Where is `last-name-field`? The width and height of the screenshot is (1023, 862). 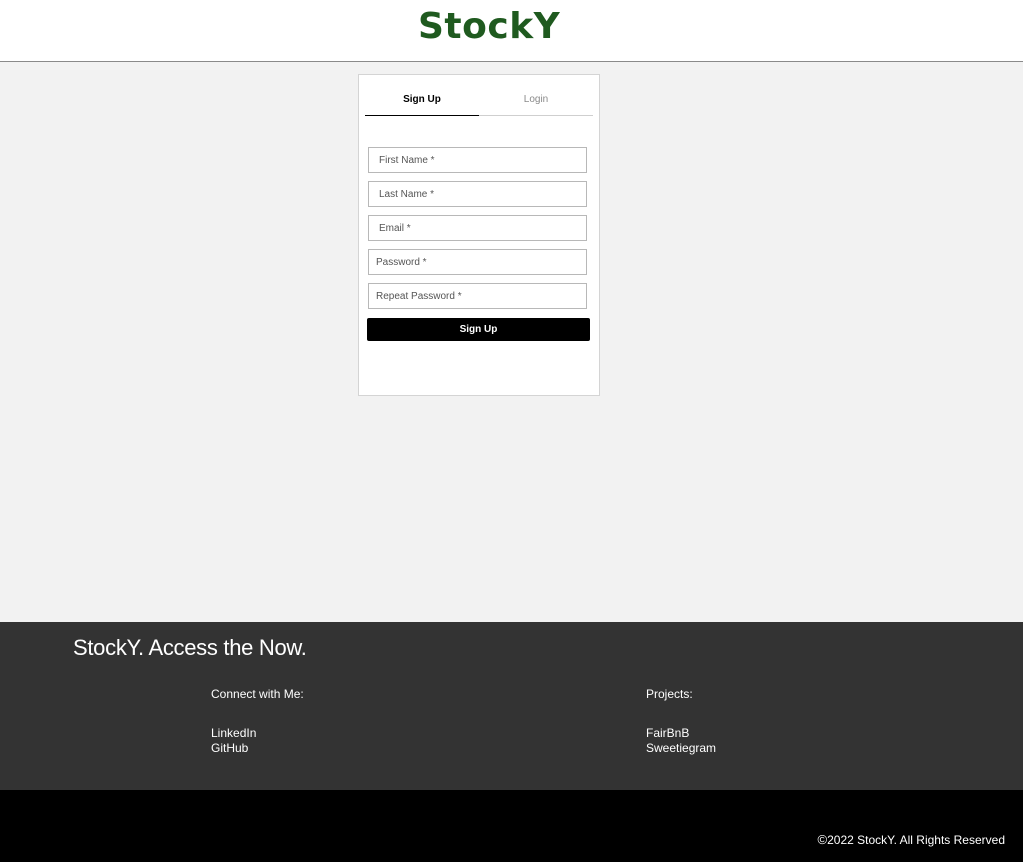
last-name-field is located at coordinates (477, 194).